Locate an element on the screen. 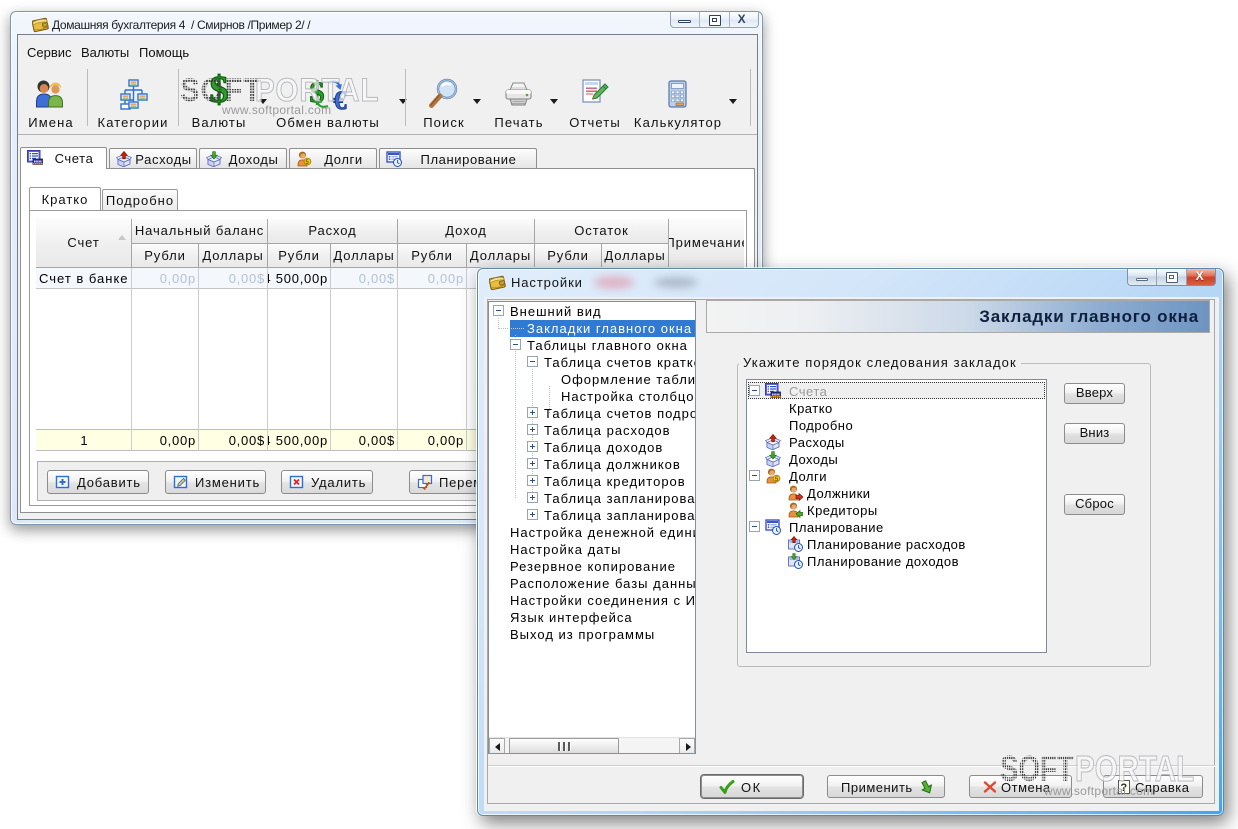  svg-text: 5 is located at coordinates (308, 163).